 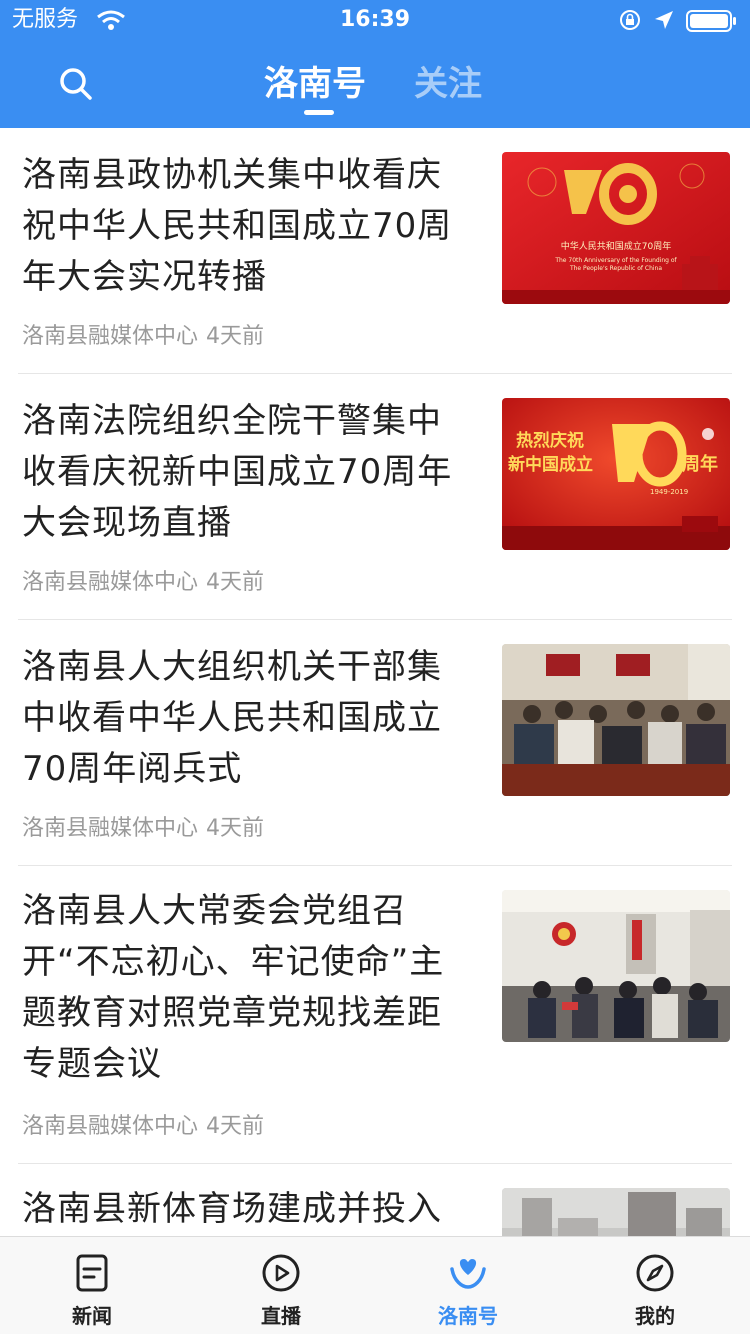 I want to click on tabbar-label: 新闻, so click(x=92, y=1316).